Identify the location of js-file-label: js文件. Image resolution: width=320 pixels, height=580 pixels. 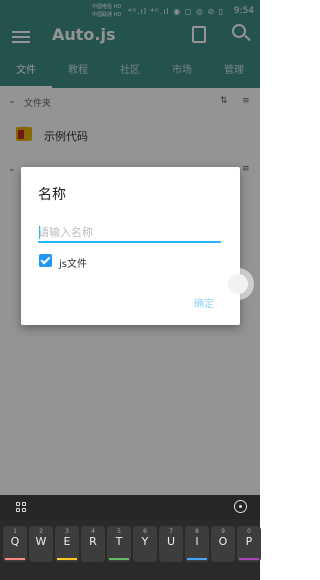
(73, 262).